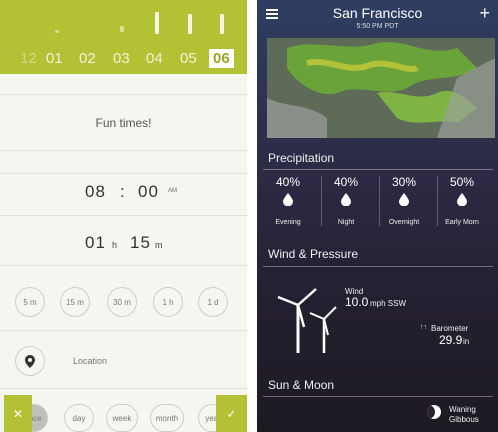  What do you see at coordinates (221, 58) in the screenshot?
I see `hour-number-selected: 06` at bounding box center [221, 58].